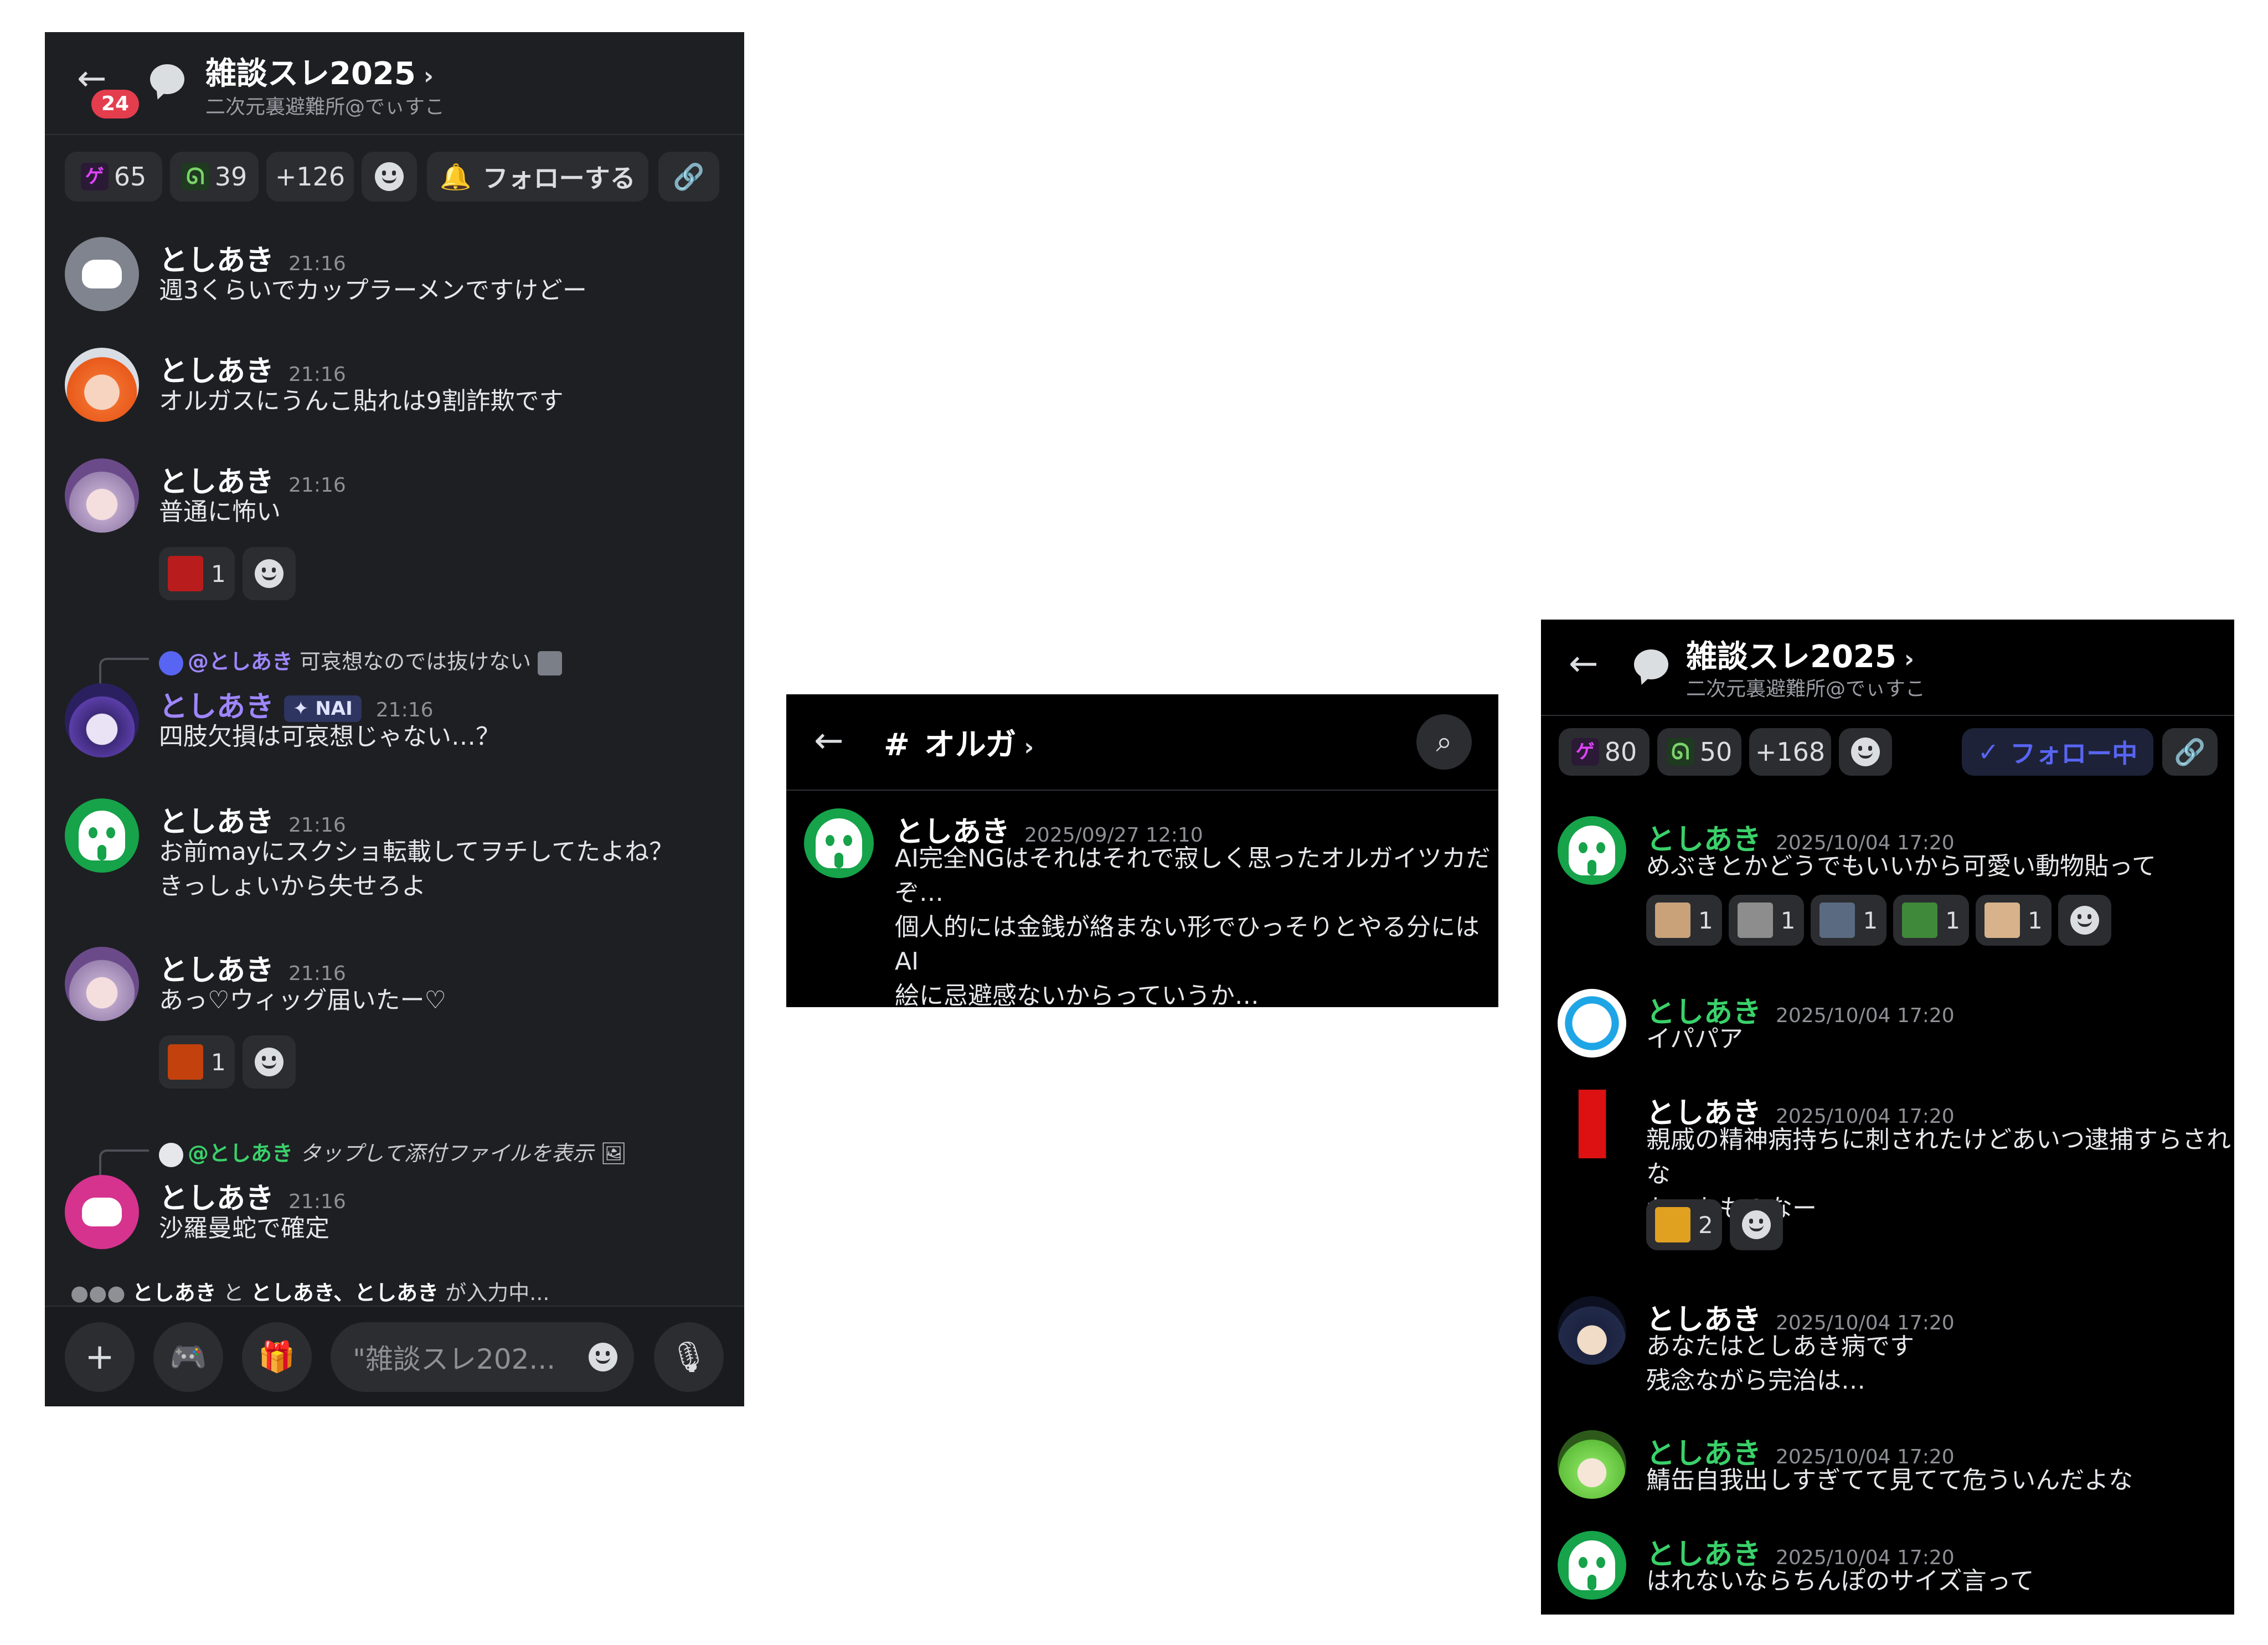 Image resolution: width=2268 pixels, height=1645 pixels. I want to click on reply-preview: @としあき タップして添付ファイルを表示 🖼, so click(393, 1151).